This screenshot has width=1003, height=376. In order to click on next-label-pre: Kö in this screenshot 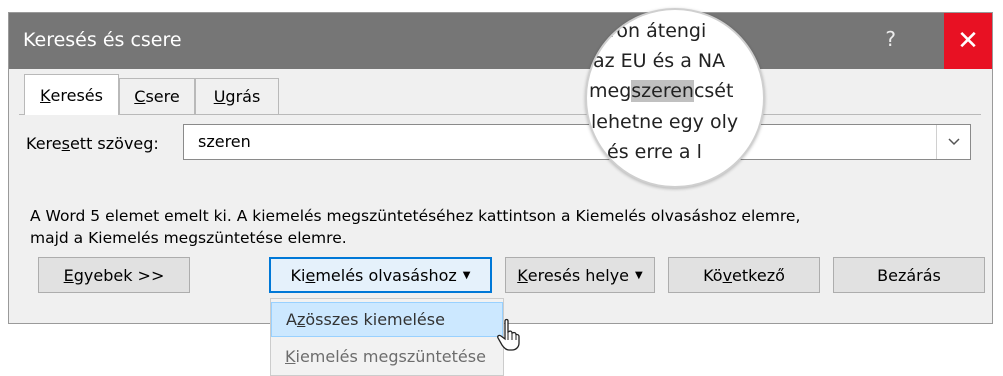, I will do `click(713, 275)`.